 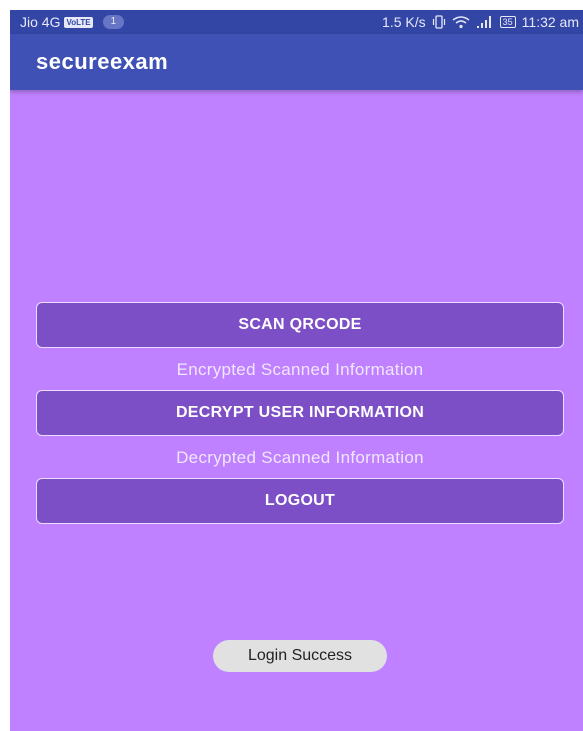 What do you see at coordinates (300, 413) in the screenshot?
I see `decrypt-user-information-button: DECRYPT USER INFORMATION` at bounding box center [300, 413].